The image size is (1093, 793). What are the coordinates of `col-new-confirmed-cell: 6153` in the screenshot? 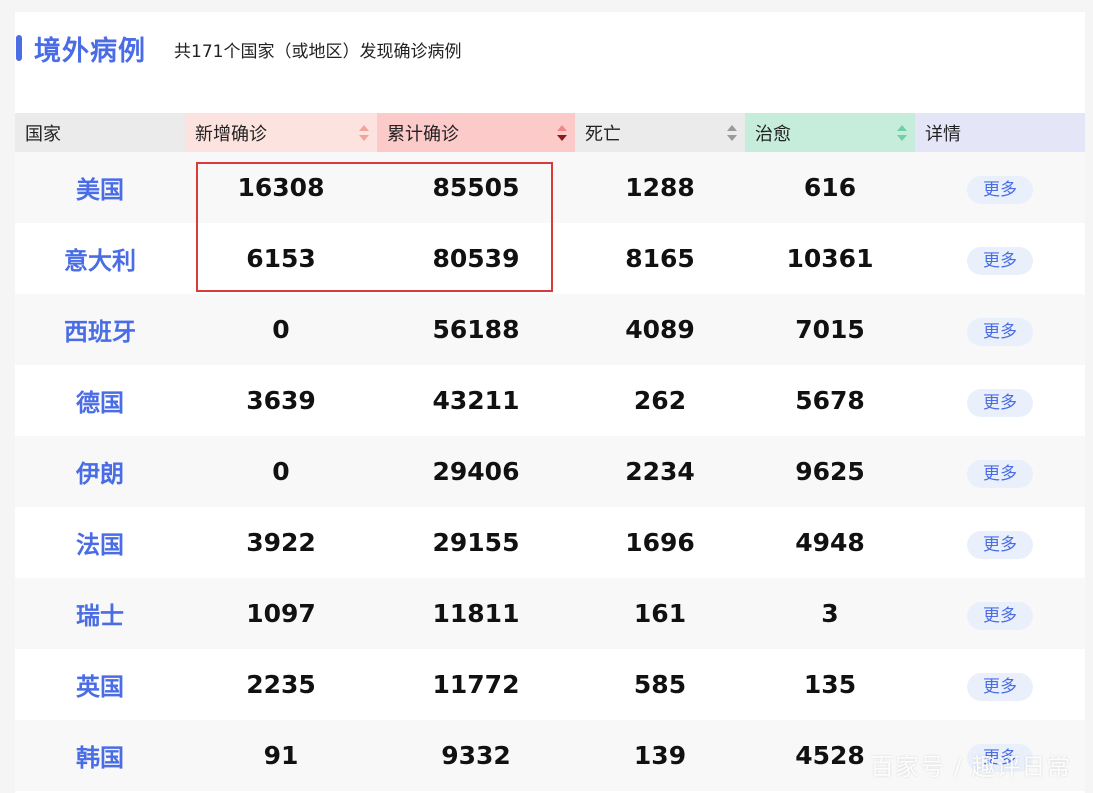 It's located at (281, 258).